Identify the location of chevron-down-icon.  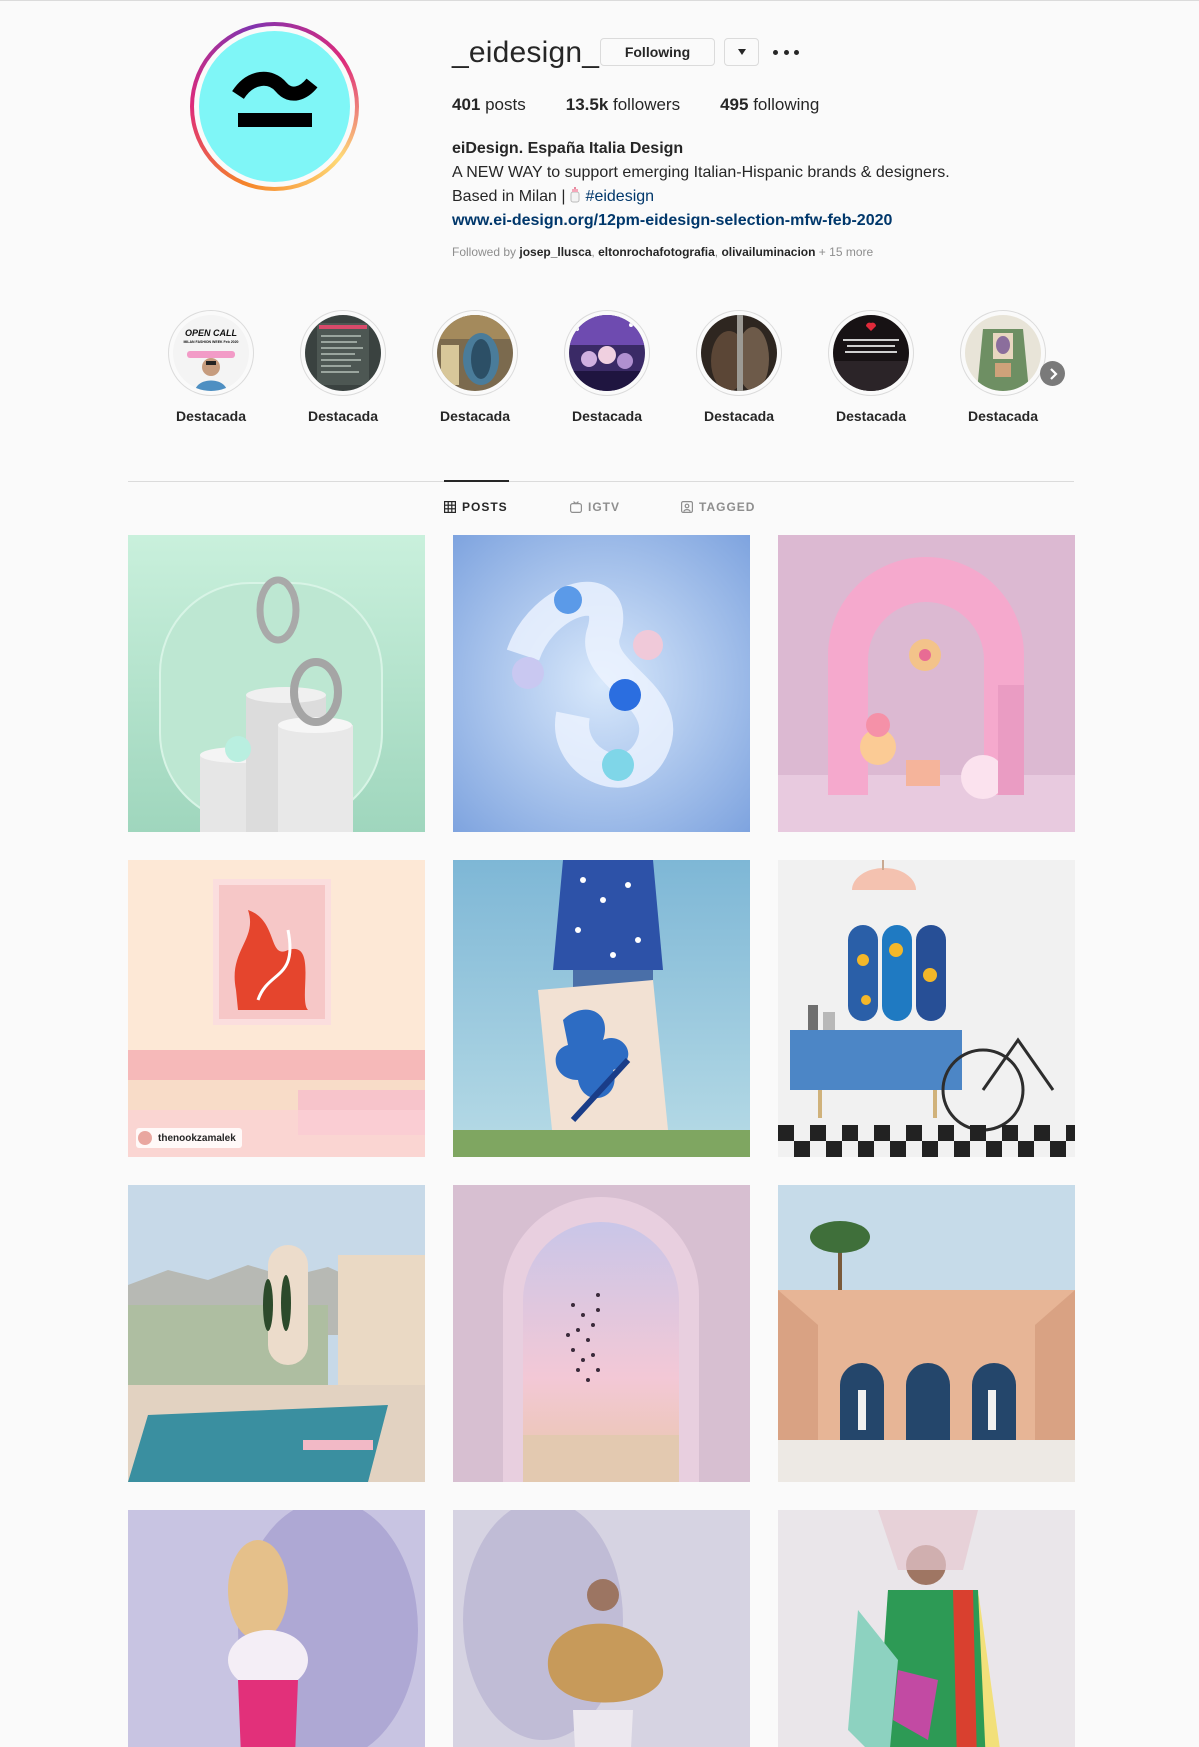
(741, 52).